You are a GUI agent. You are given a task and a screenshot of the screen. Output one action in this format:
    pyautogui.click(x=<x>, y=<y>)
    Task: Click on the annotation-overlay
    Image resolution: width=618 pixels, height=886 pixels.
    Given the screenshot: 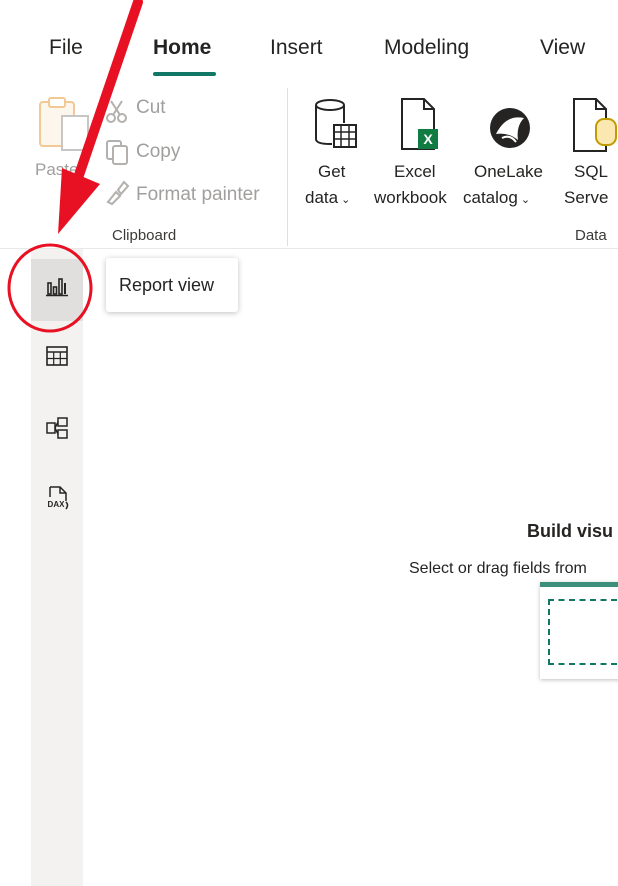 What is the action you would take?
    pyautogui.click(x=75, y=166)
    